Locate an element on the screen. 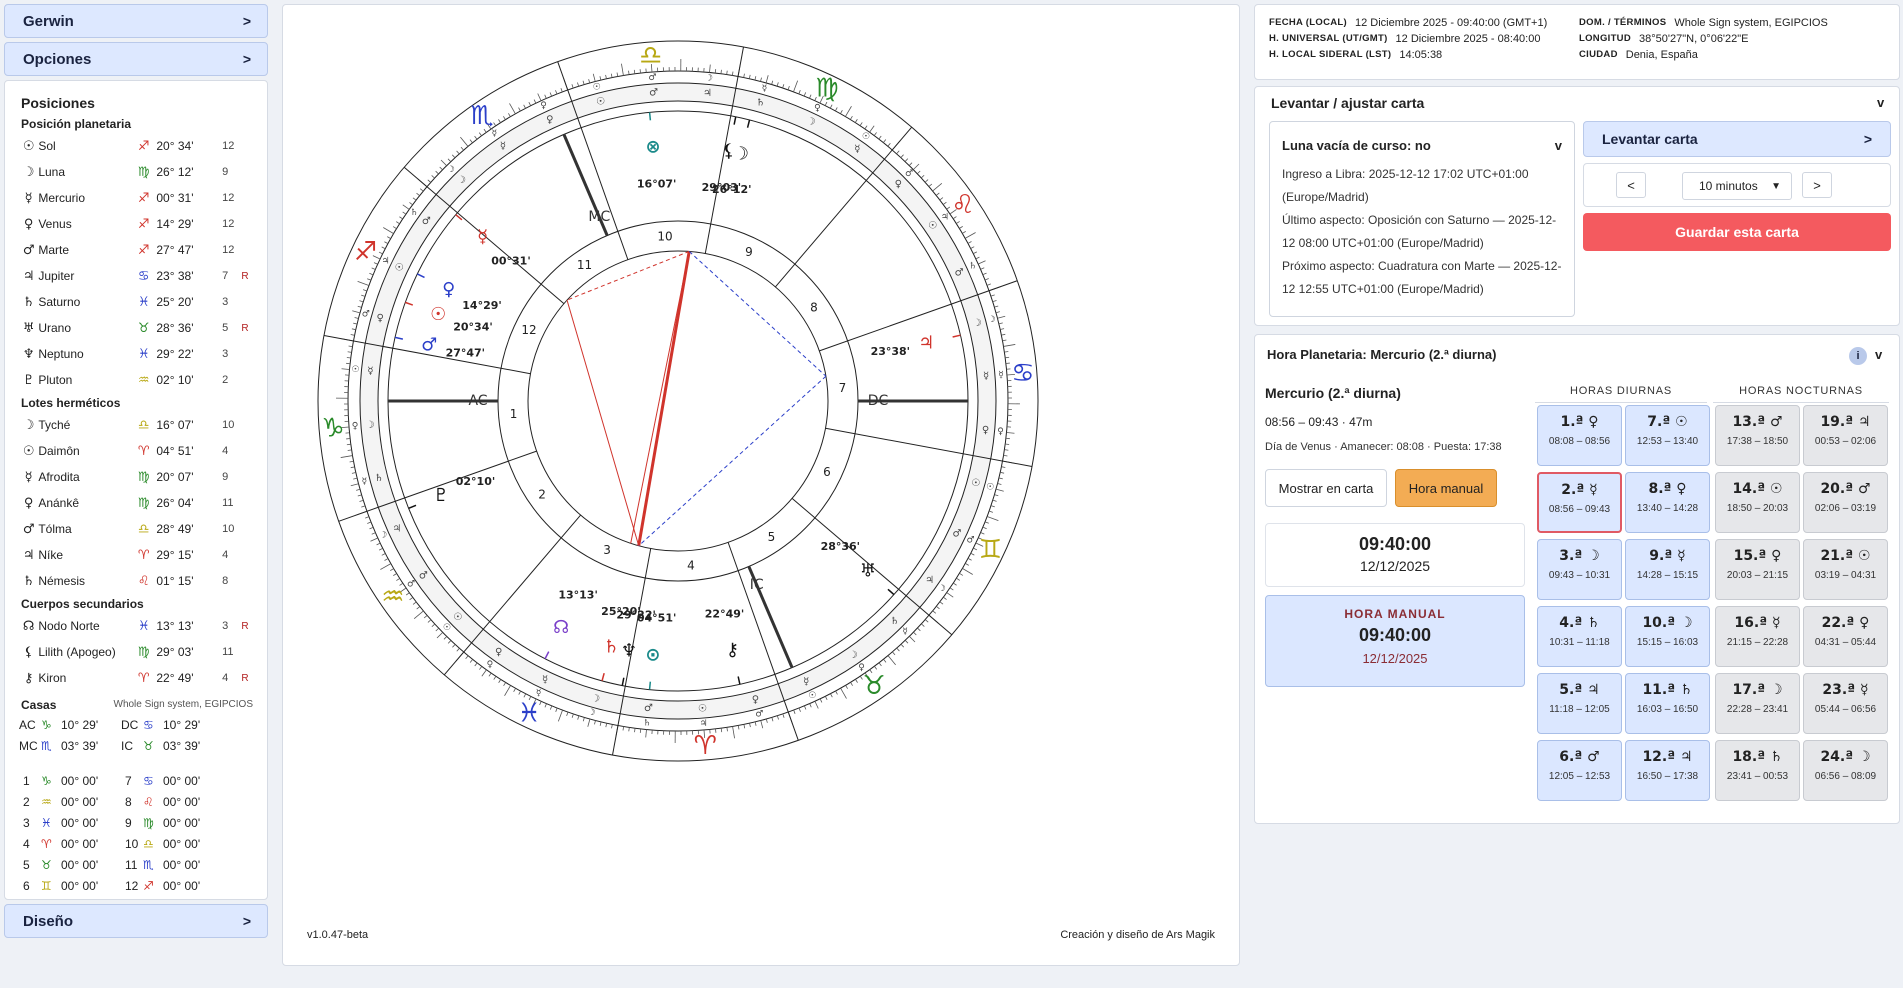  zodiac-sign-glyph: ♏ is located at coordinates (481, 116).